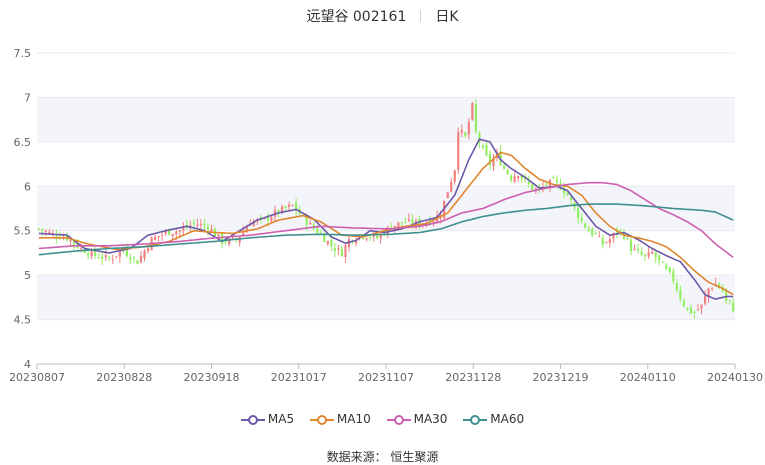  What do you see at coordinates (475, 420) in the screenshot?
I see `legend-marker-ma60` at bounding box center [475, 420].